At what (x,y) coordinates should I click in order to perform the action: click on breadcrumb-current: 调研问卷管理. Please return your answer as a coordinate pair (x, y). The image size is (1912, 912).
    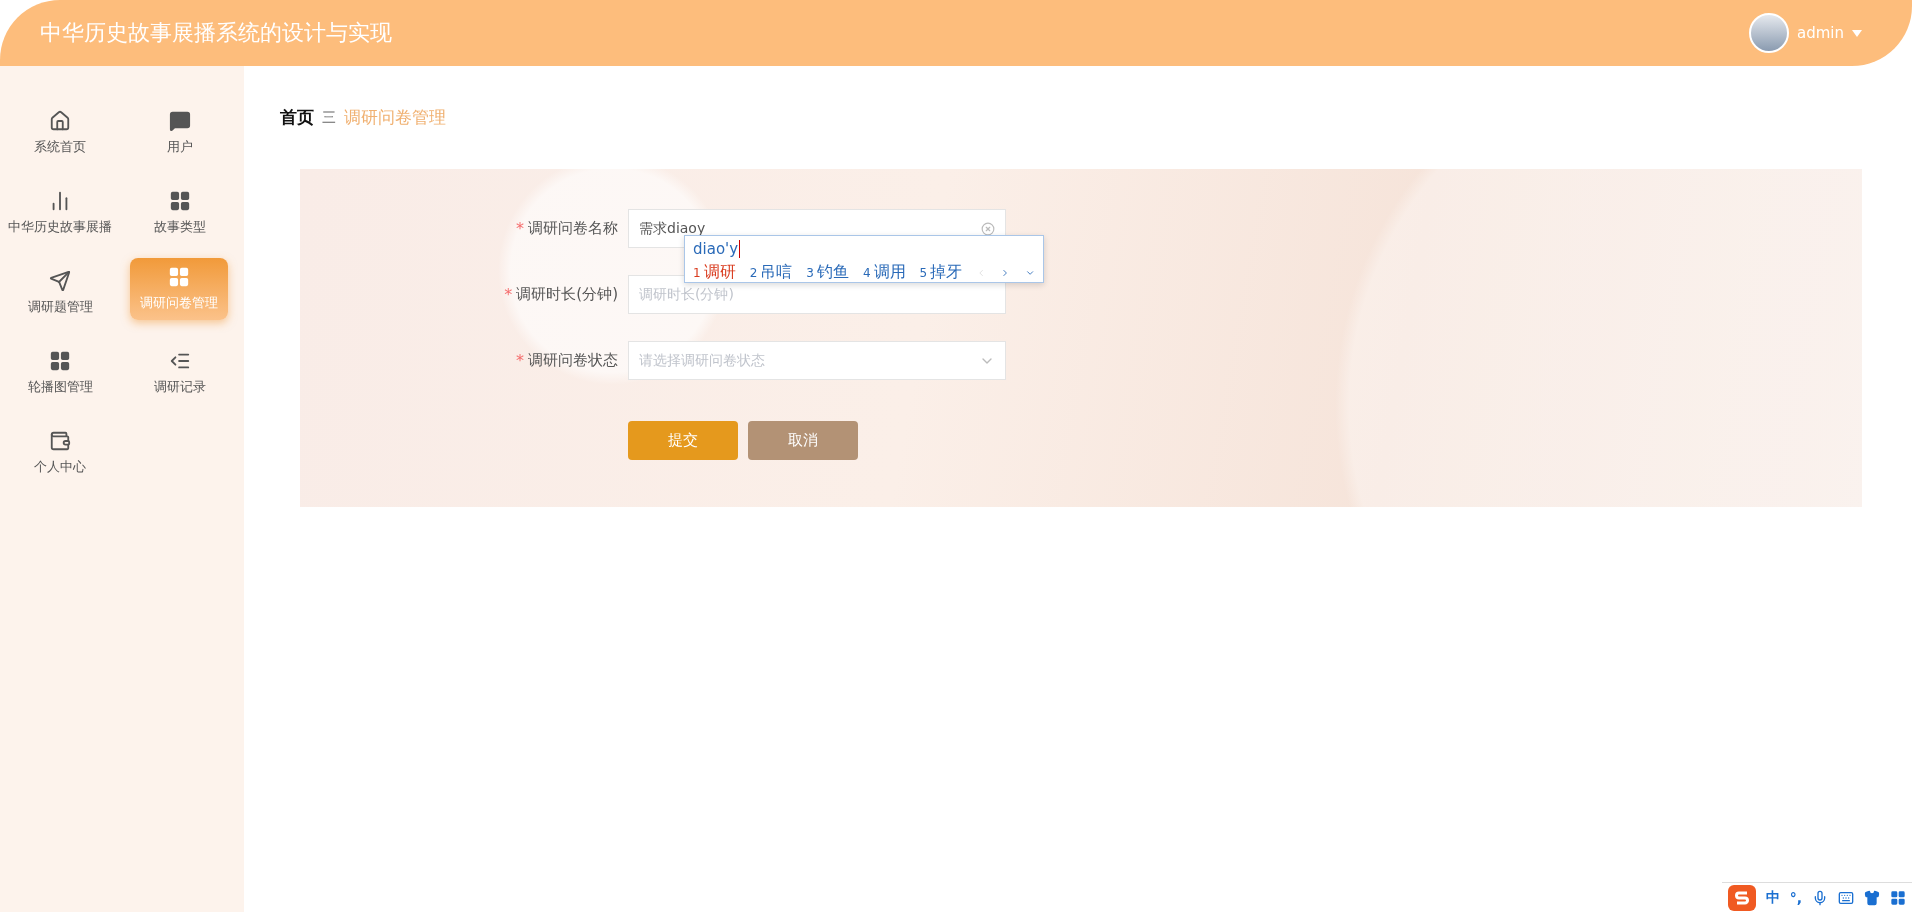
    Looking at the image, I should click on (395, 117).